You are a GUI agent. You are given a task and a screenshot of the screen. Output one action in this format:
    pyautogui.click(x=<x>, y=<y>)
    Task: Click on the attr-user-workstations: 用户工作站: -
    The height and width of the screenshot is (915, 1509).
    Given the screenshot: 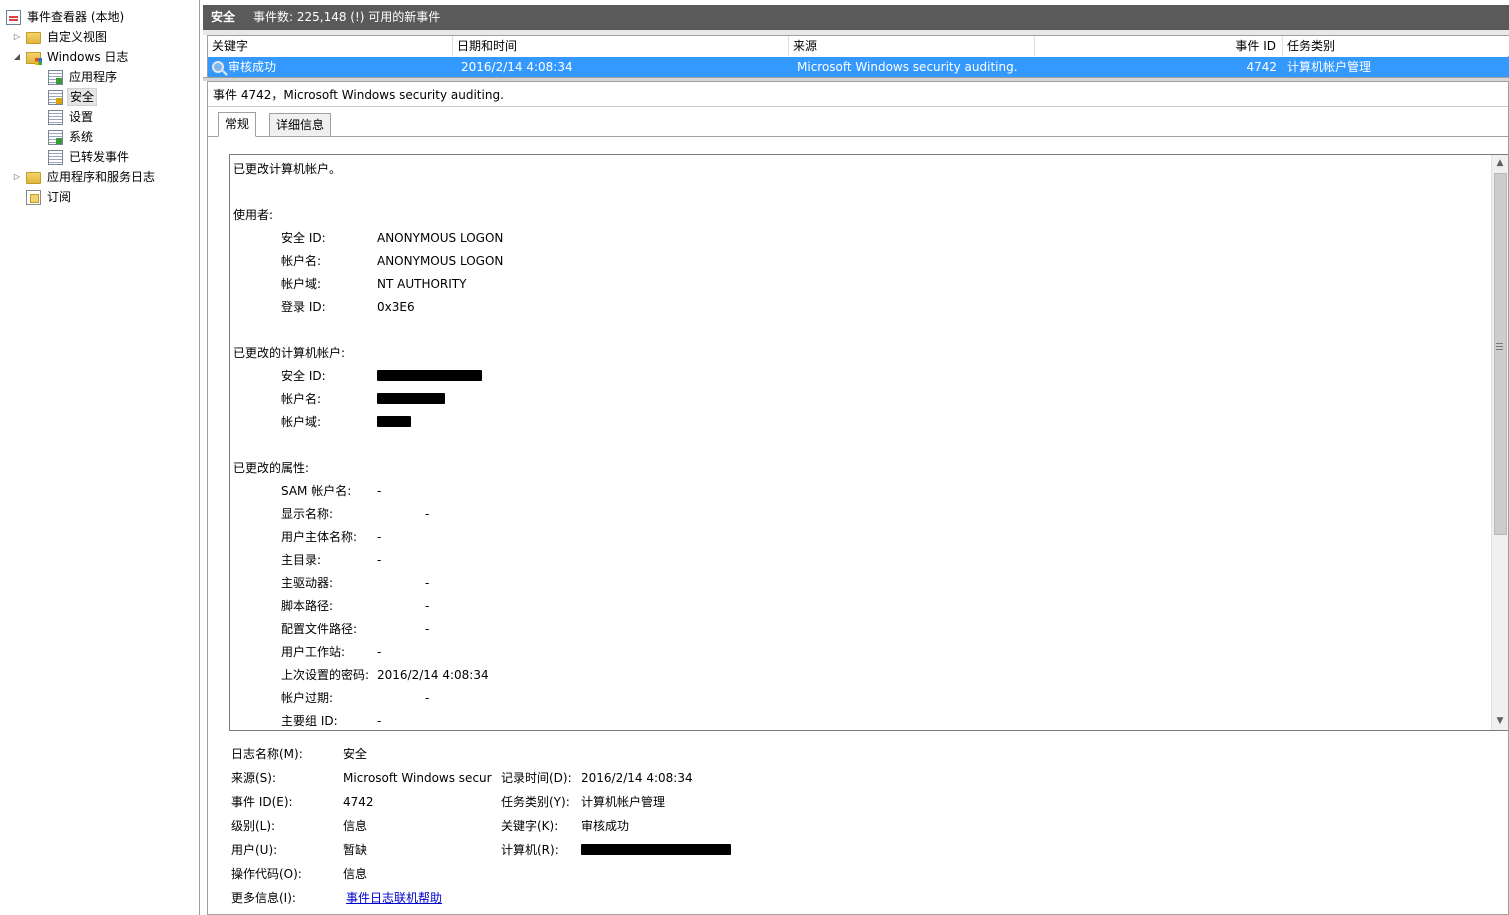 What is the action you would take?
    pyautogui.click(x=331, y=652)
    